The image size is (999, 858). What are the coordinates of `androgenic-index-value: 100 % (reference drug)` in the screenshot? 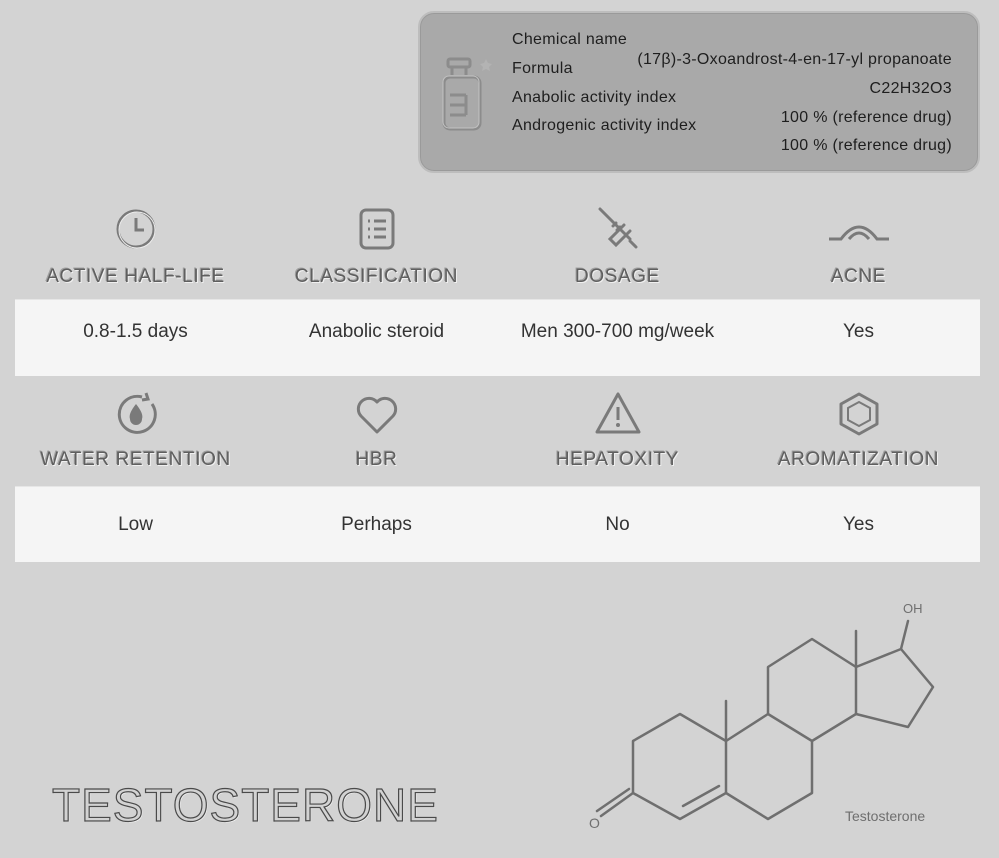 It's located at (866, 145).